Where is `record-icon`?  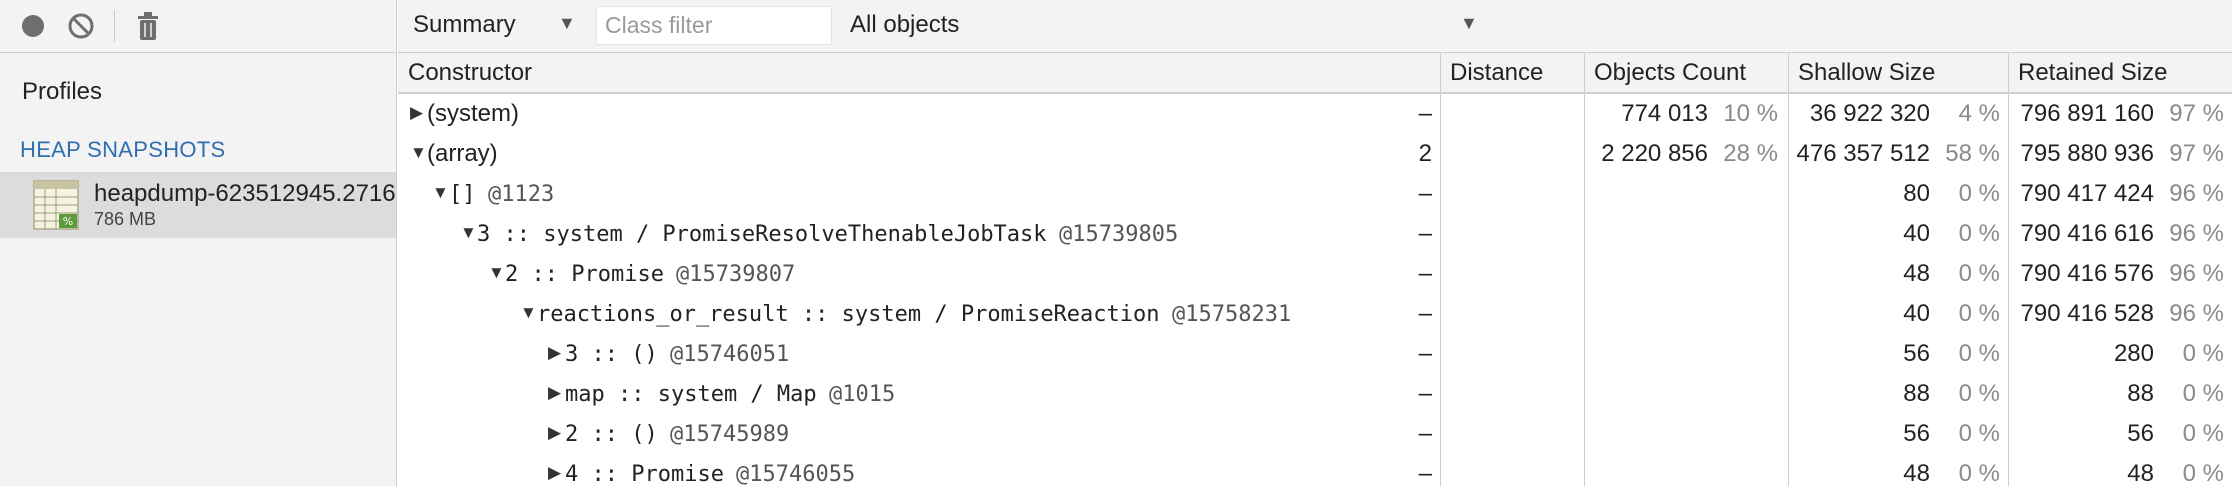 record-icon is located at coordinates (33, 26).